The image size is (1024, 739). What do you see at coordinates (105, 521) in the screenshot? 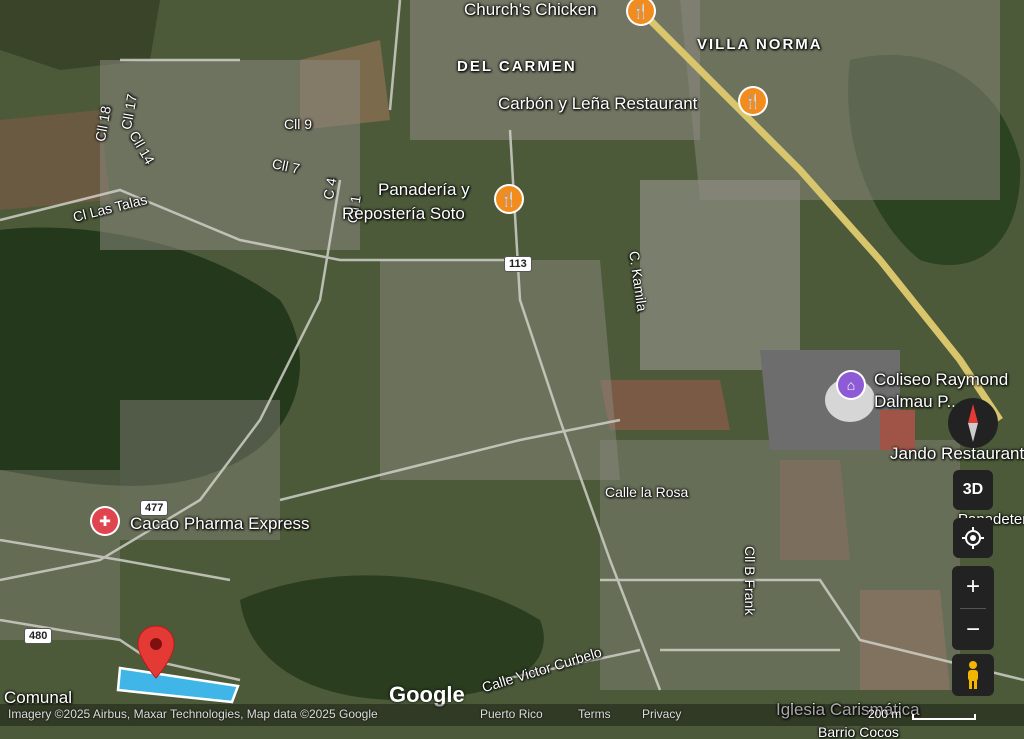
I see `pharmacy-icon: ✚` at bounding box center [105, 521].